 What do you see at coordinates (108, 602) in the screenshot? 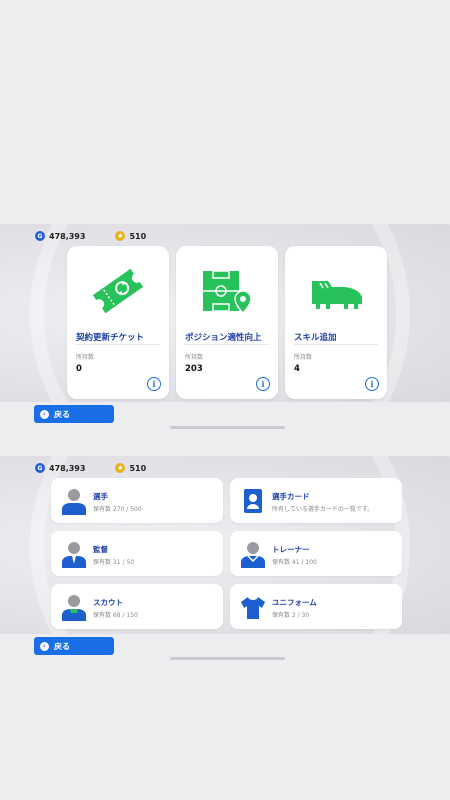
I see `item-title: スカウト` at bounding box center [108, 602].